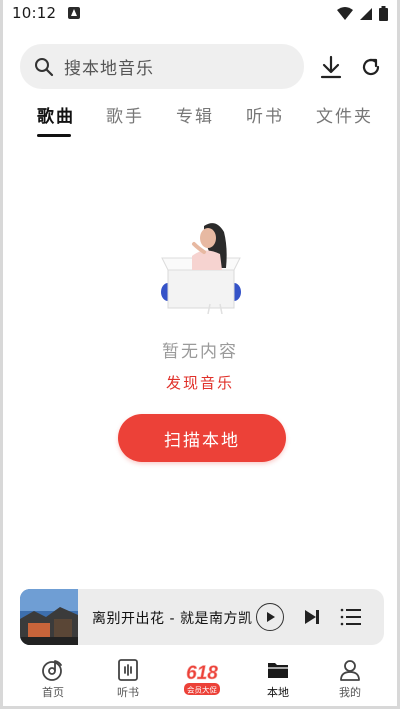  I want to click on nav-label-home: 首页, so click(53, 692).